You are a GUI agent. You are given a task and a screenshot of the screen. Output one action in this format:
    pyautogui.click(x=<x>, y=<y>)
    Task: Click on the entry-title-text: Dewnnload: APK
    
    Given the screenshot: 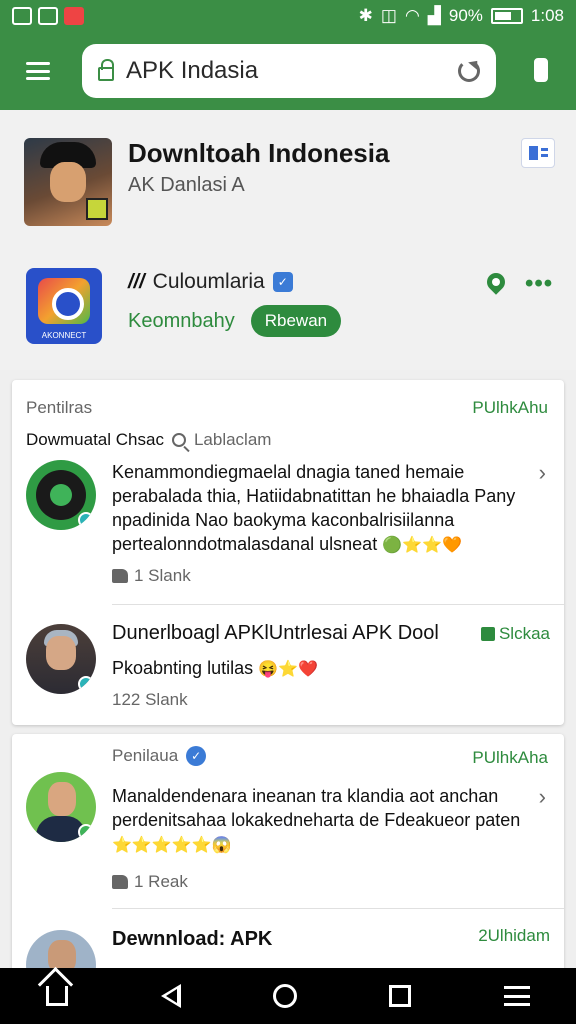 What is the action you would take?
    pyautogui.click(x=192, y=939)
    